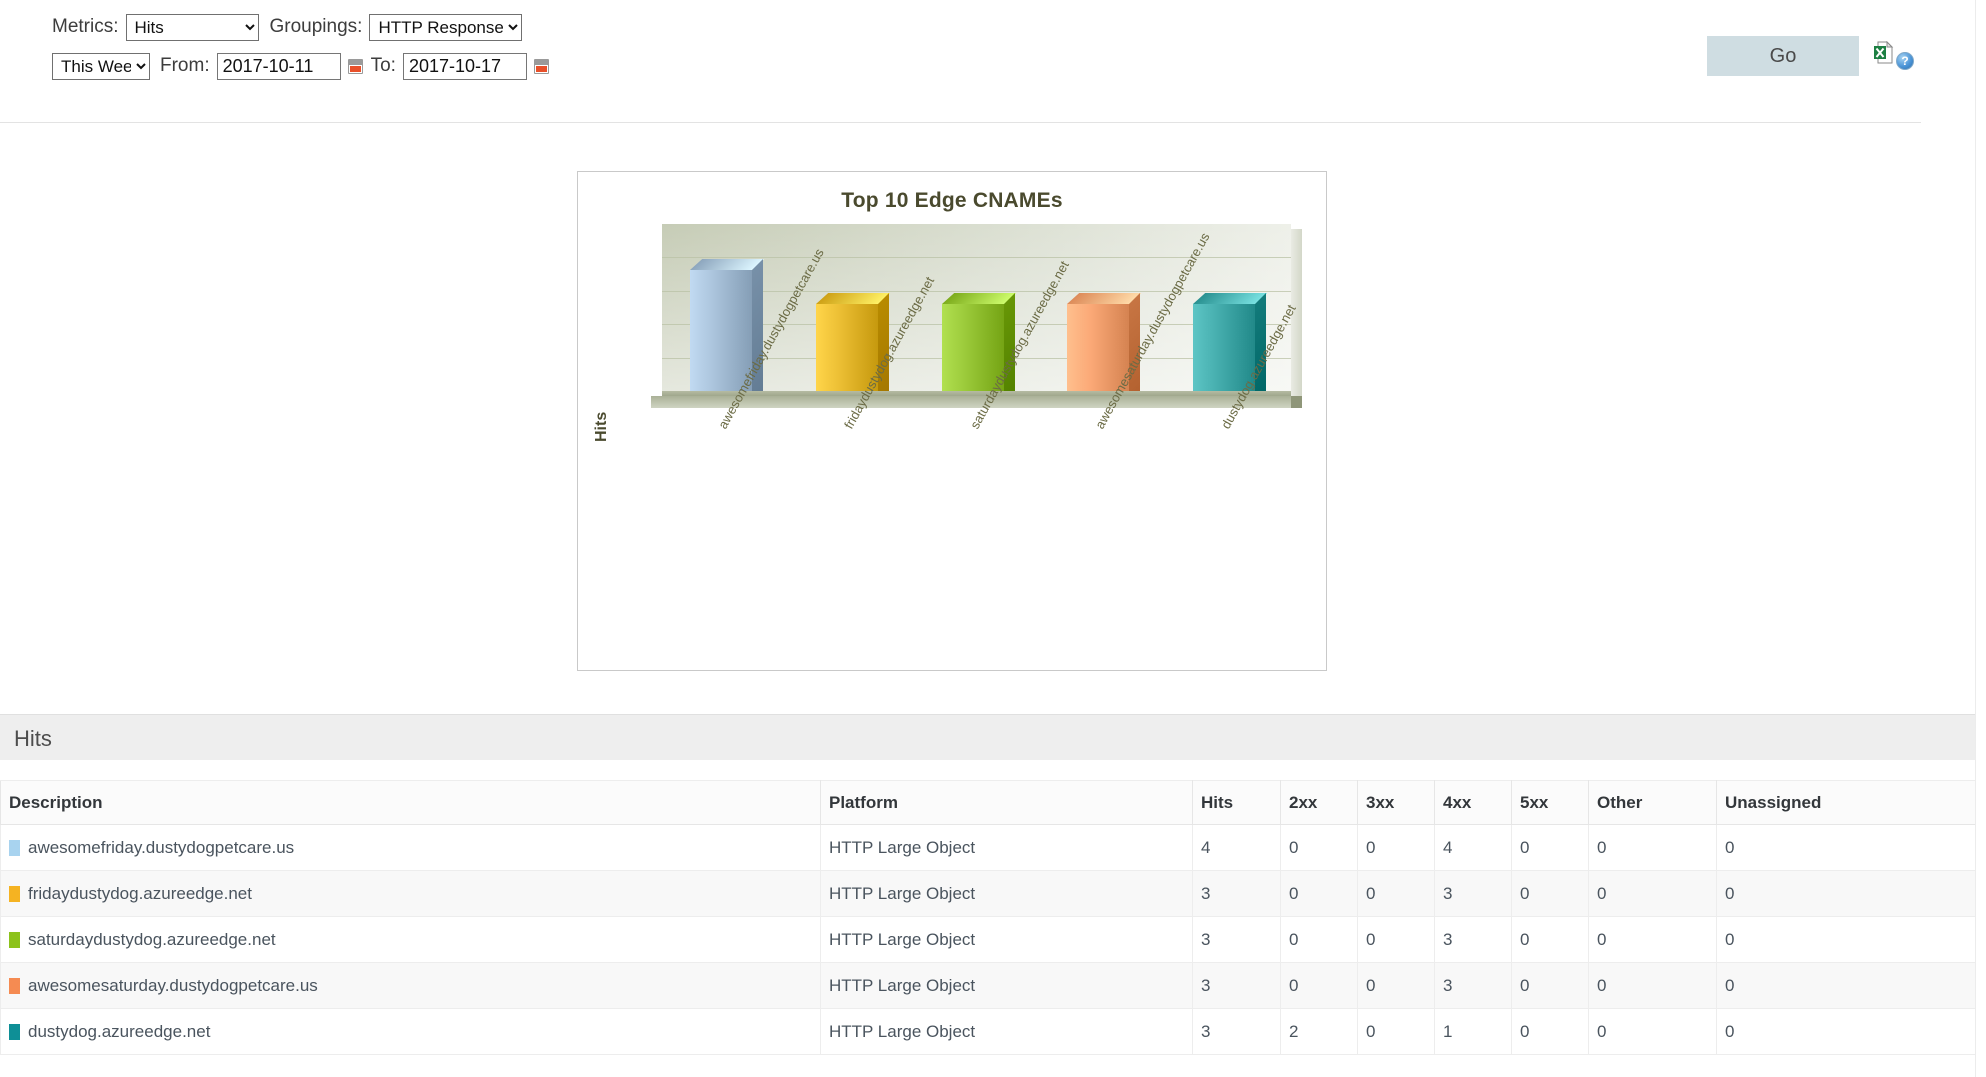 The image size is (1986, 1077). I want to click on cell-description: awesomefriday.dustydogpetcare.us, so click(410, 847).